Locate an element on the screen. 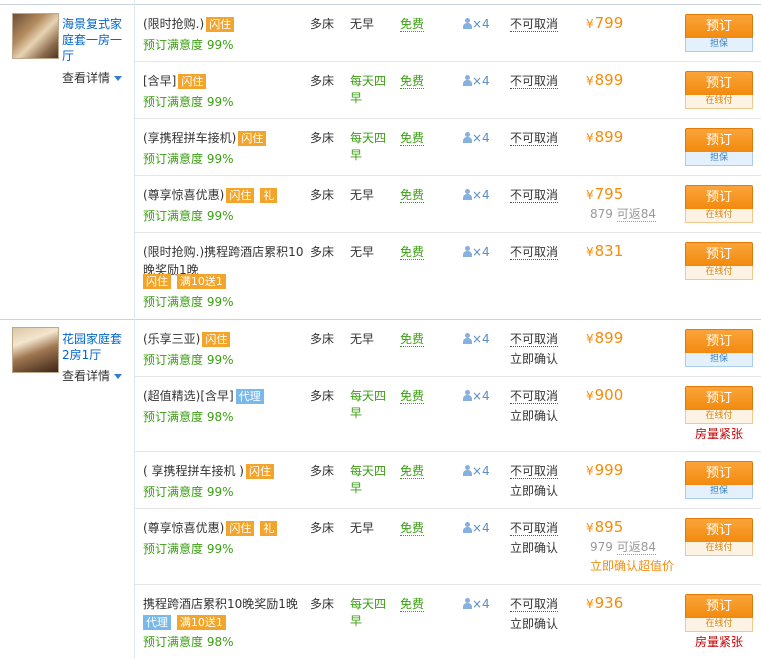  rate-plan-name: 携程跨酒店累积10晚奖励1晚 is located at coordinates (225, 604).